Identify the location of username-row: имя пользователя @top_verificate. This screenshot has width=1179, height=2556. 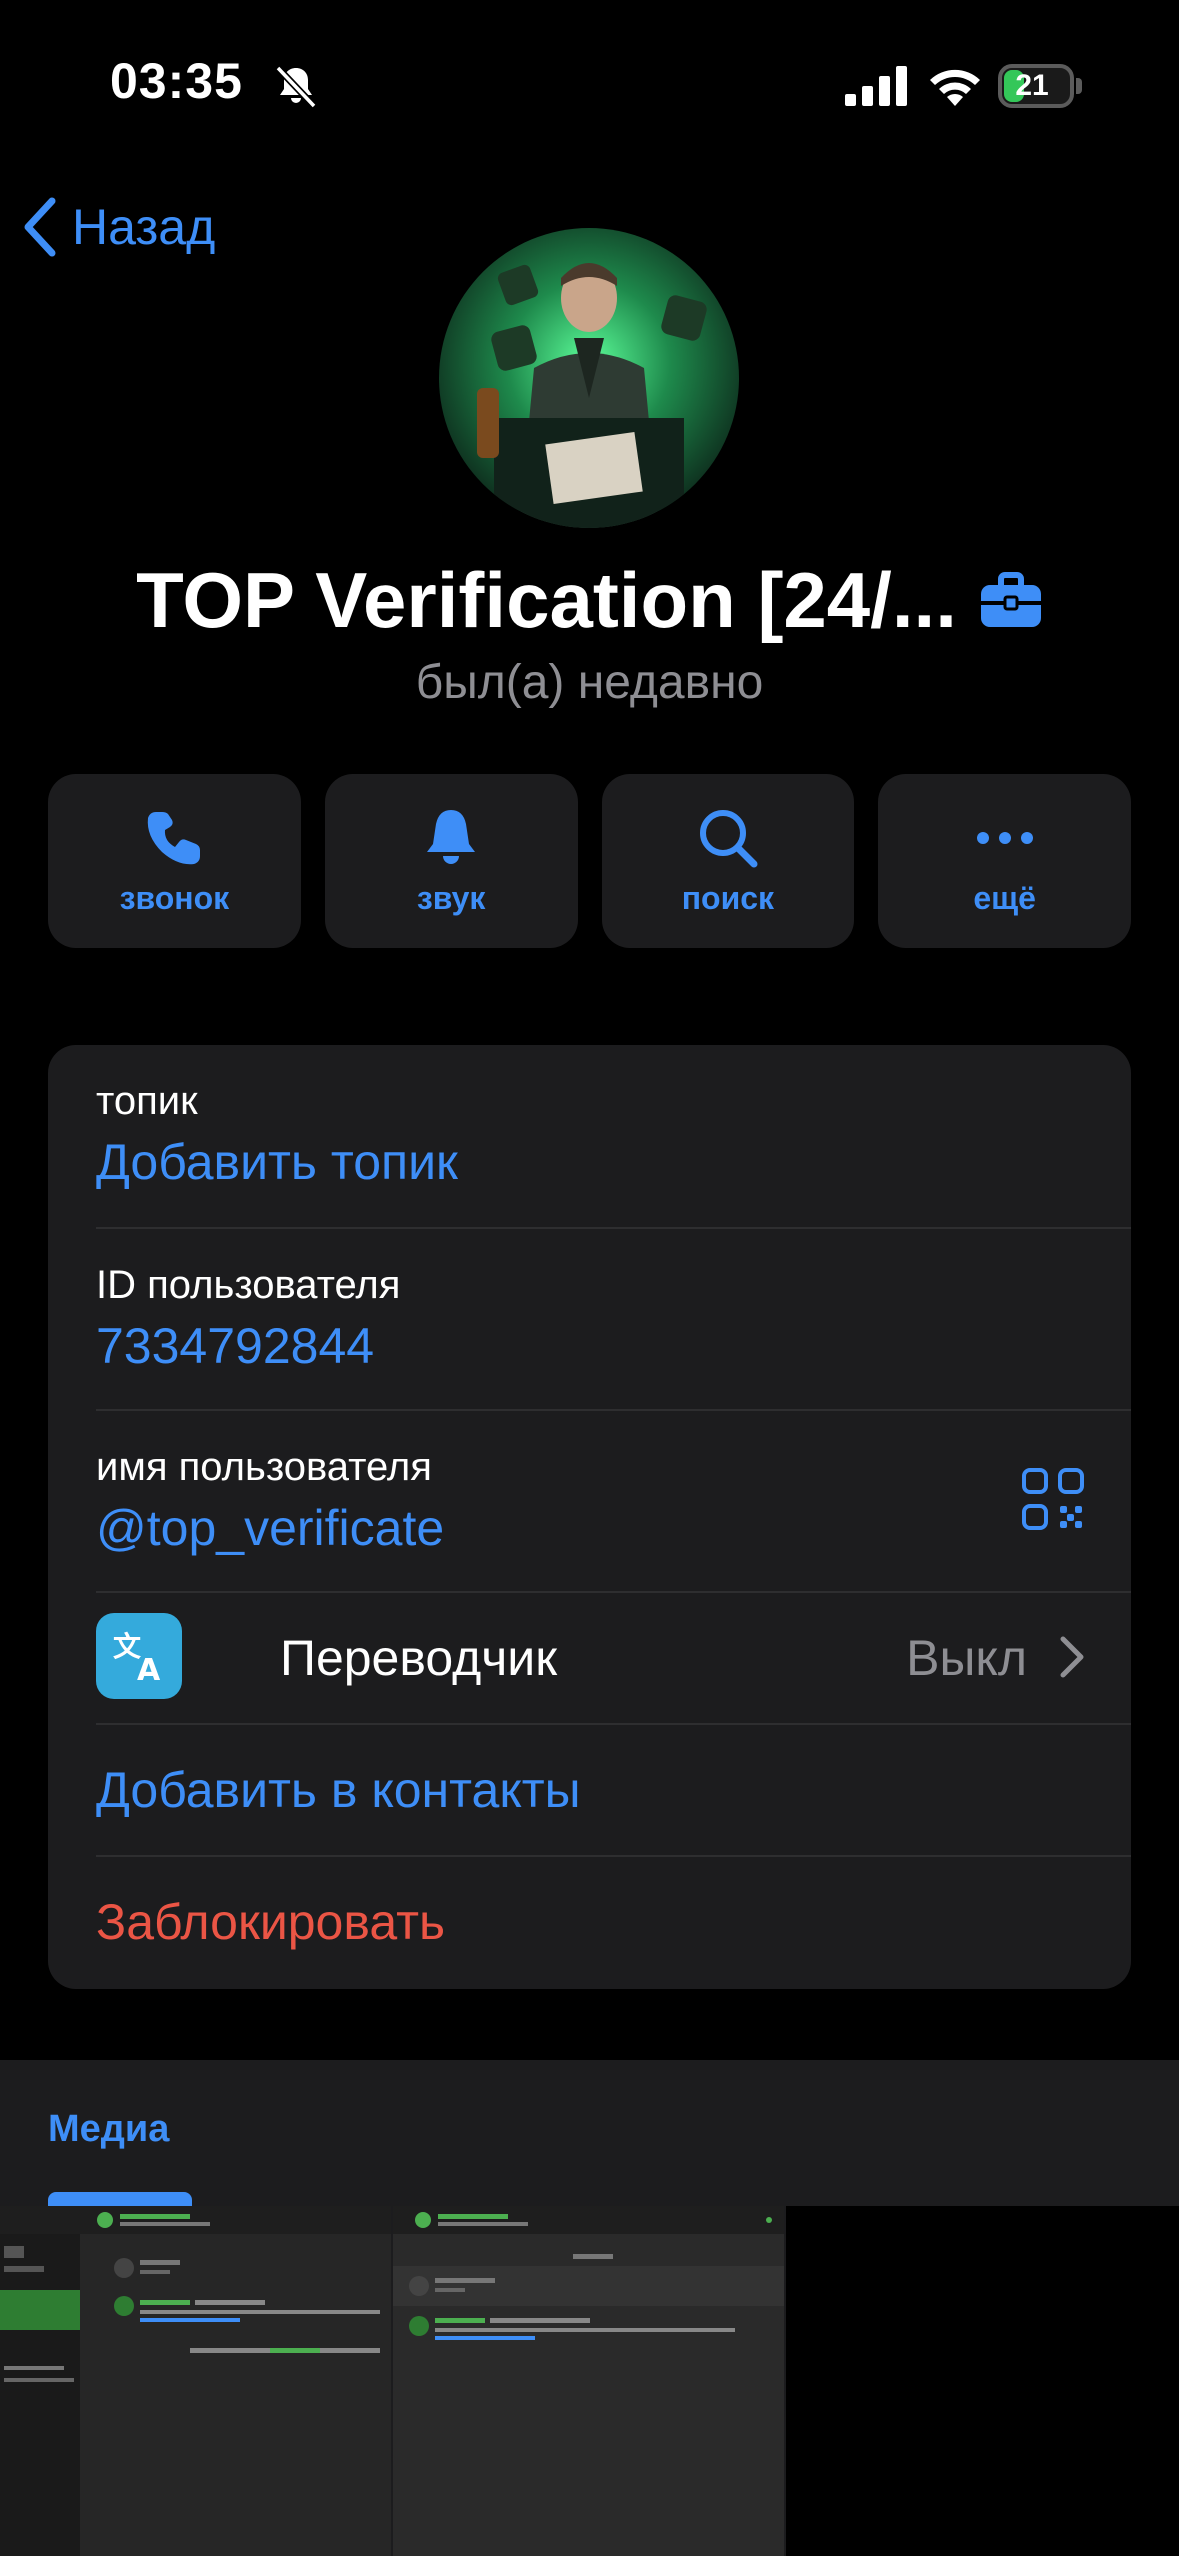
(613, 1501).